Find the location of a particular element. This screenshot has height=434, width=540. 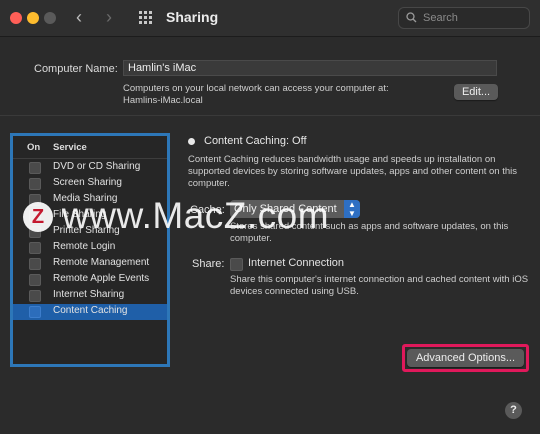

watermark-logo-letter: Z is located at coordinates (38, 217).